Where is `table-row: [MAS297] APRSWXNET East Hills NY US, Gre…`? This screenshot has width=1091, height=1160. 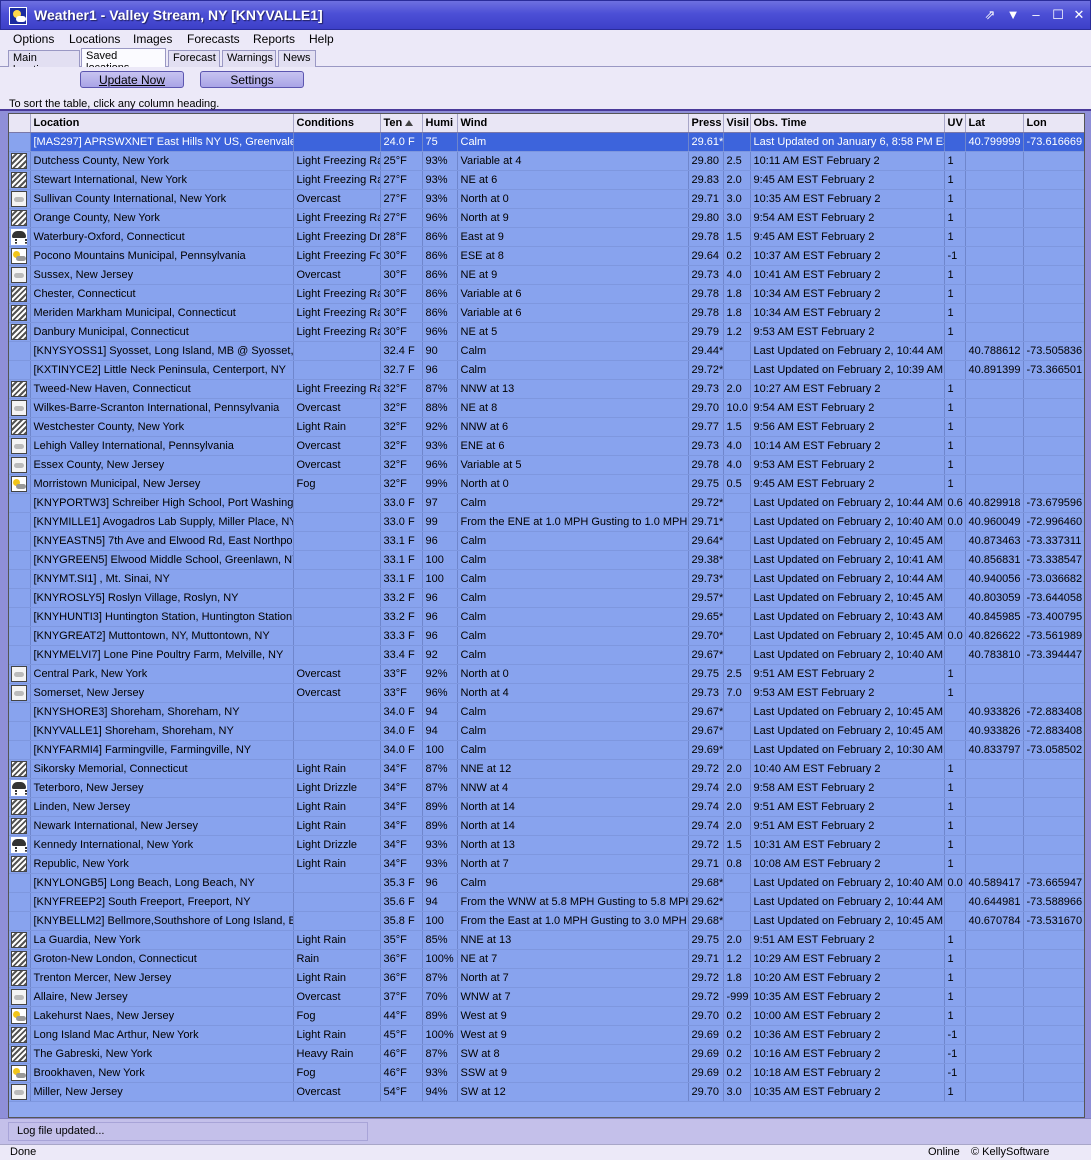
table-row: [MAS297] APRSWXNET East Hills NY US, Gre… is located at coordinates (546, 142).